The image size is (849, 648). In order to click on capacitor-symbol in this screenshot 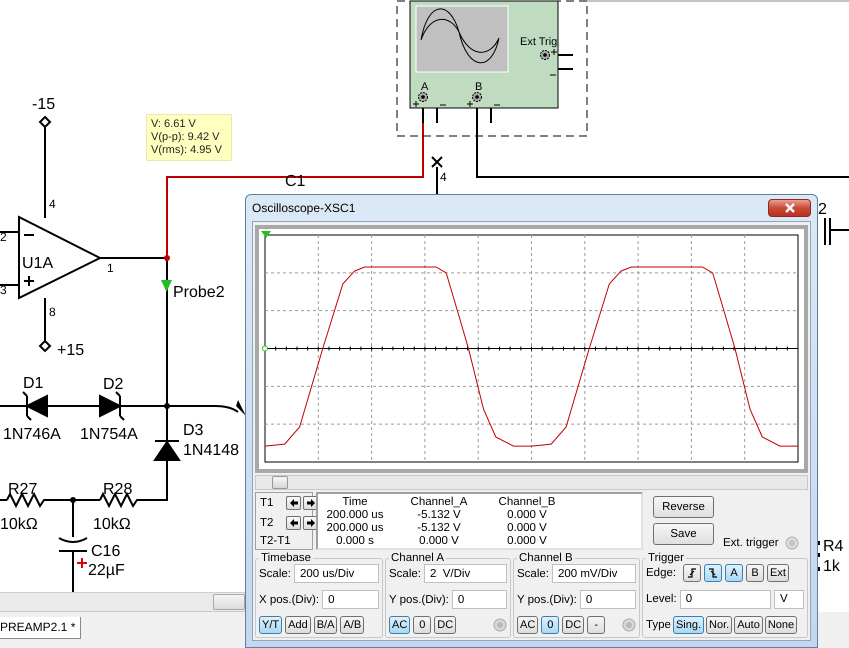, I will do `click(73, 553)`.